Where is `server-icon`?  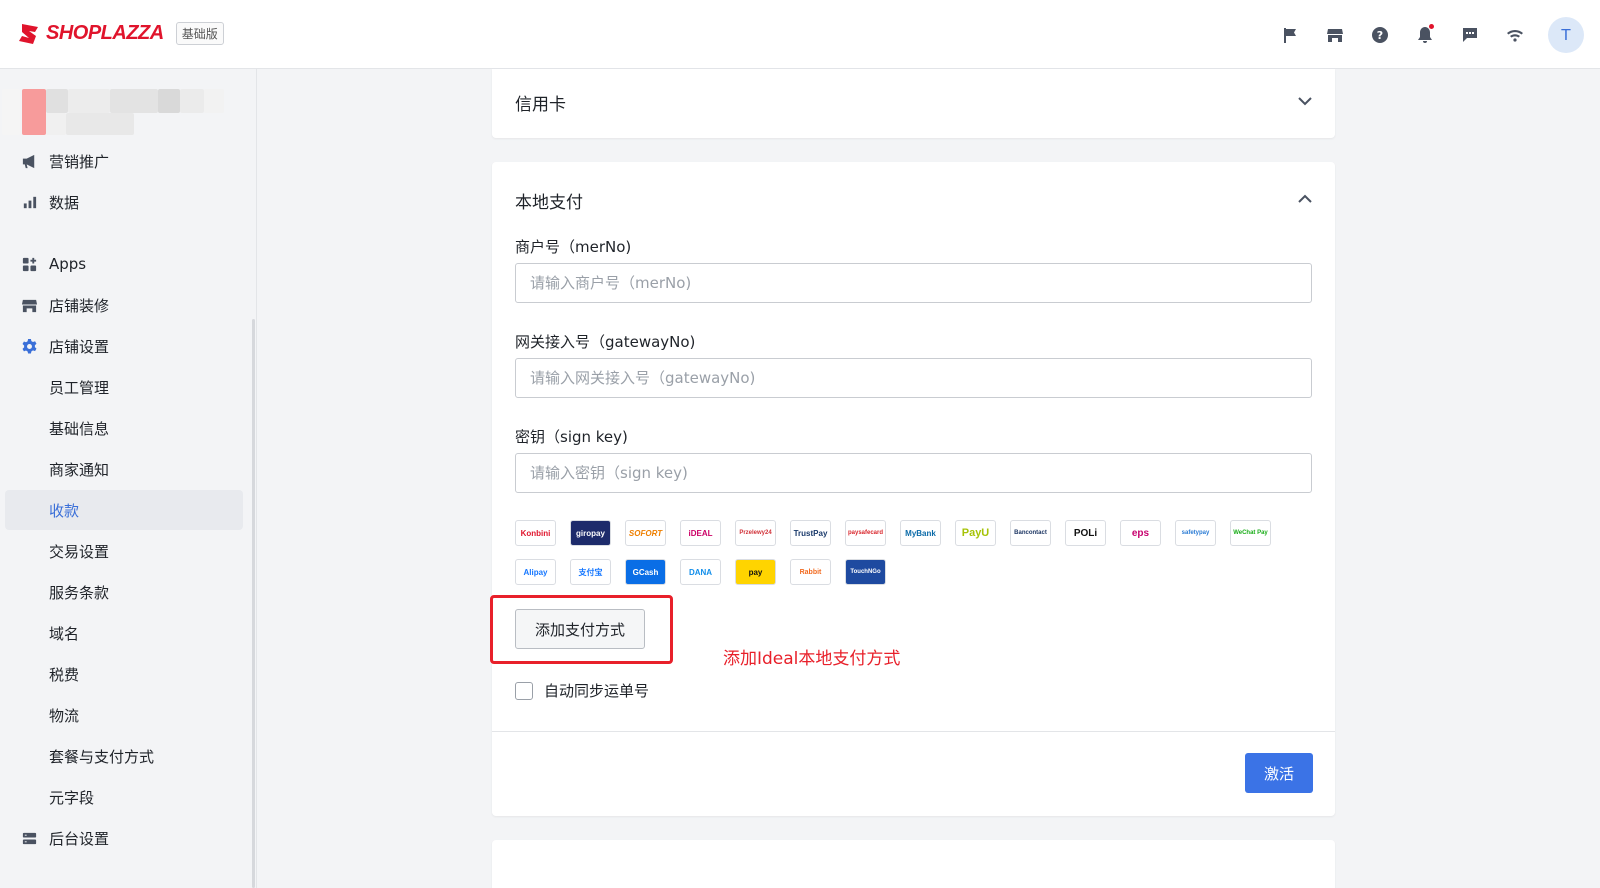 server-icon is located at coordinates (29, 838).